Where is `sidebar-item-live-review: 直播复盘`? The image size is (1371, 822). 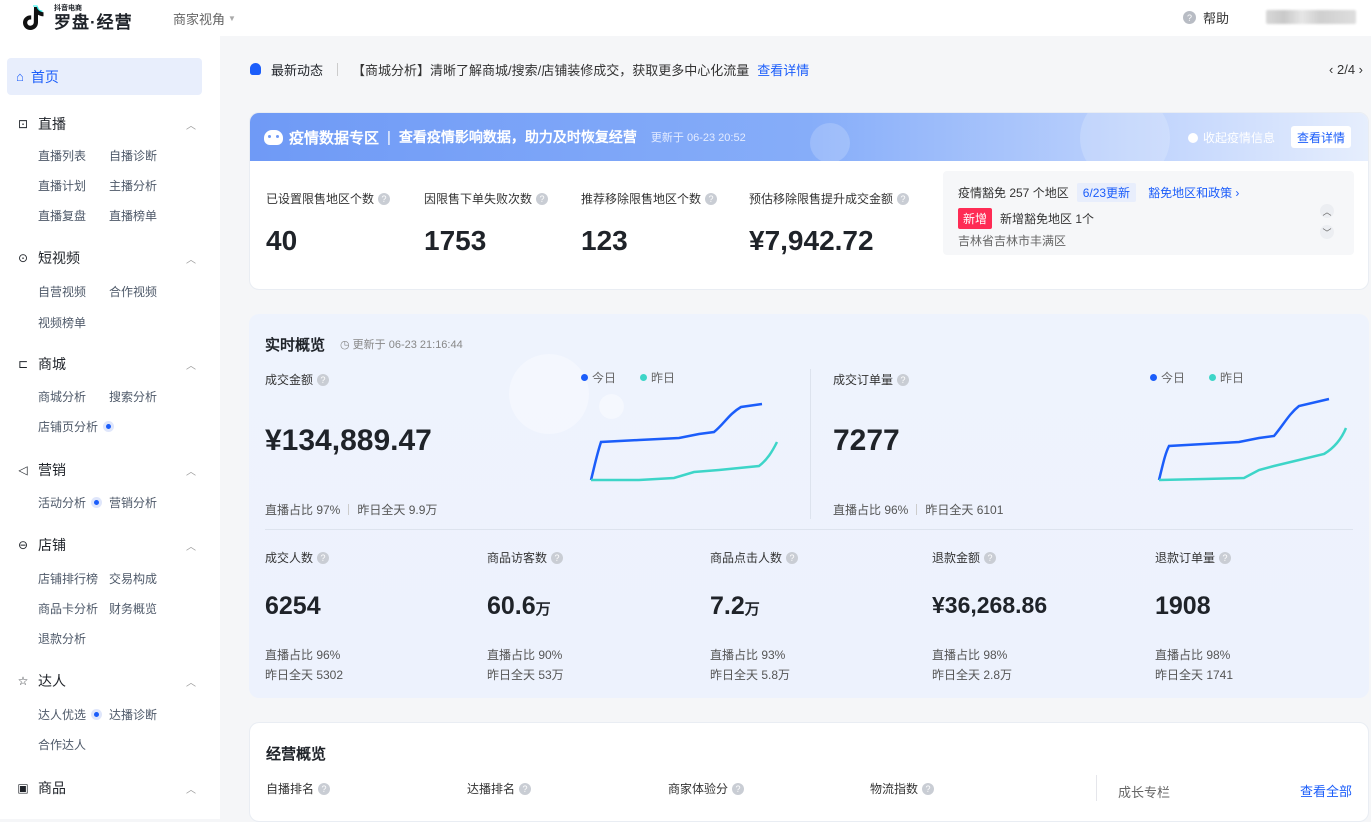
sidebar-item-live-review: 直播复盘 is located at coordinates (62, 215).